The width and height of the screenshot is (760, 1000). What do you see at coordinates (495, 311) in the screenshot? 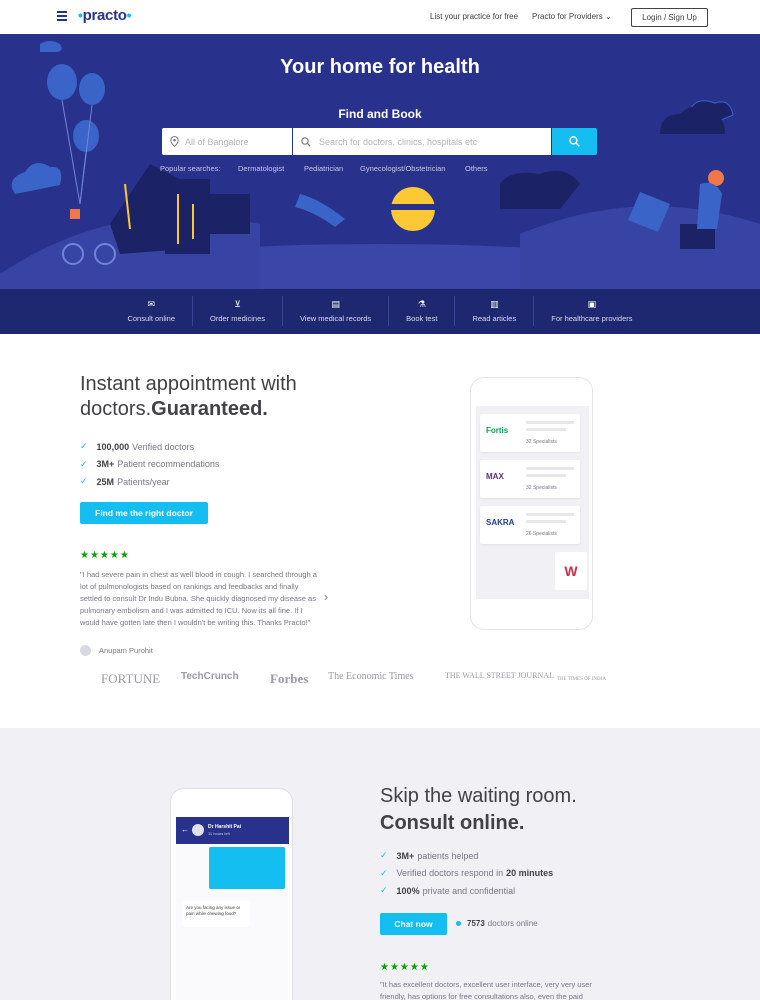
I see `nav-read-articles: ▥ Read articles` at bounding box center [495, 311].